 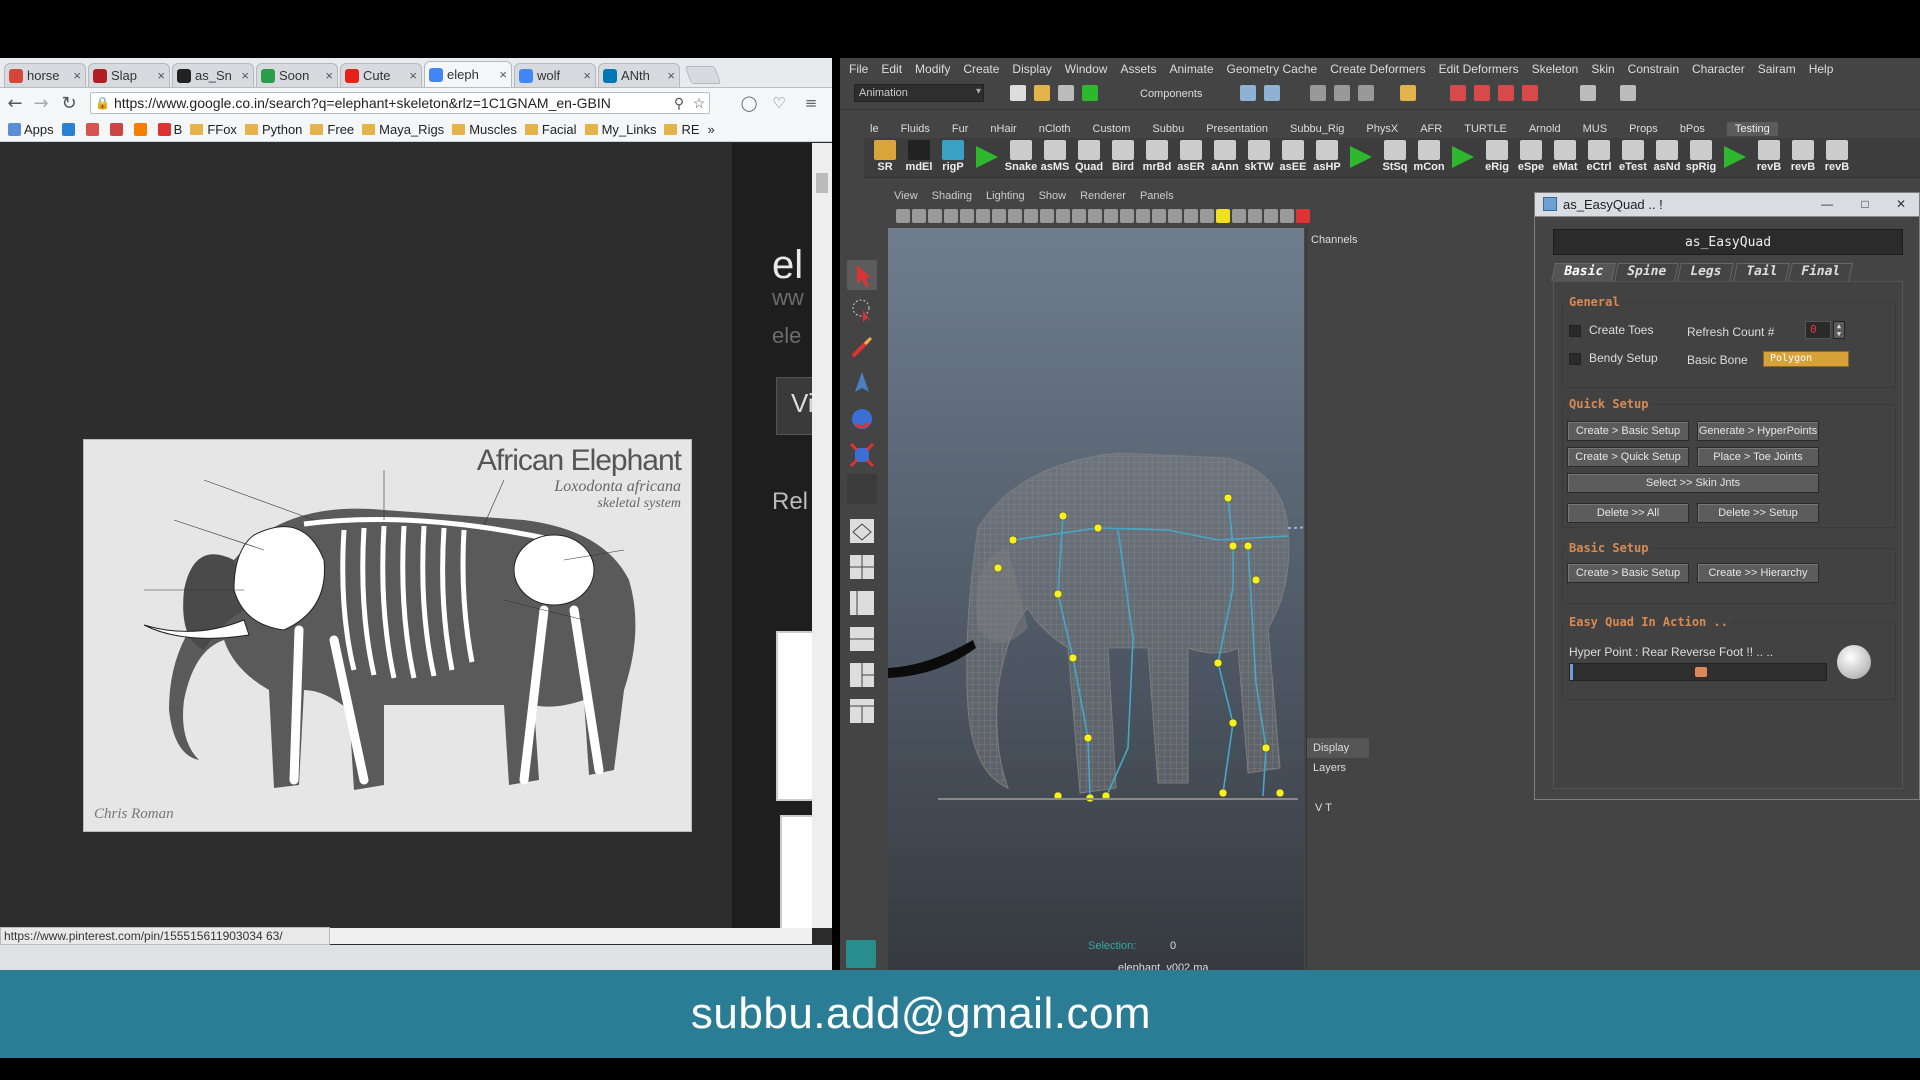 What do you see at coordinates (1727, 205) in the screenshot?
I see `easyquad-titlebar: as_EasyQuad .. ! — □ ✕` at bounding box center [1727, 205].